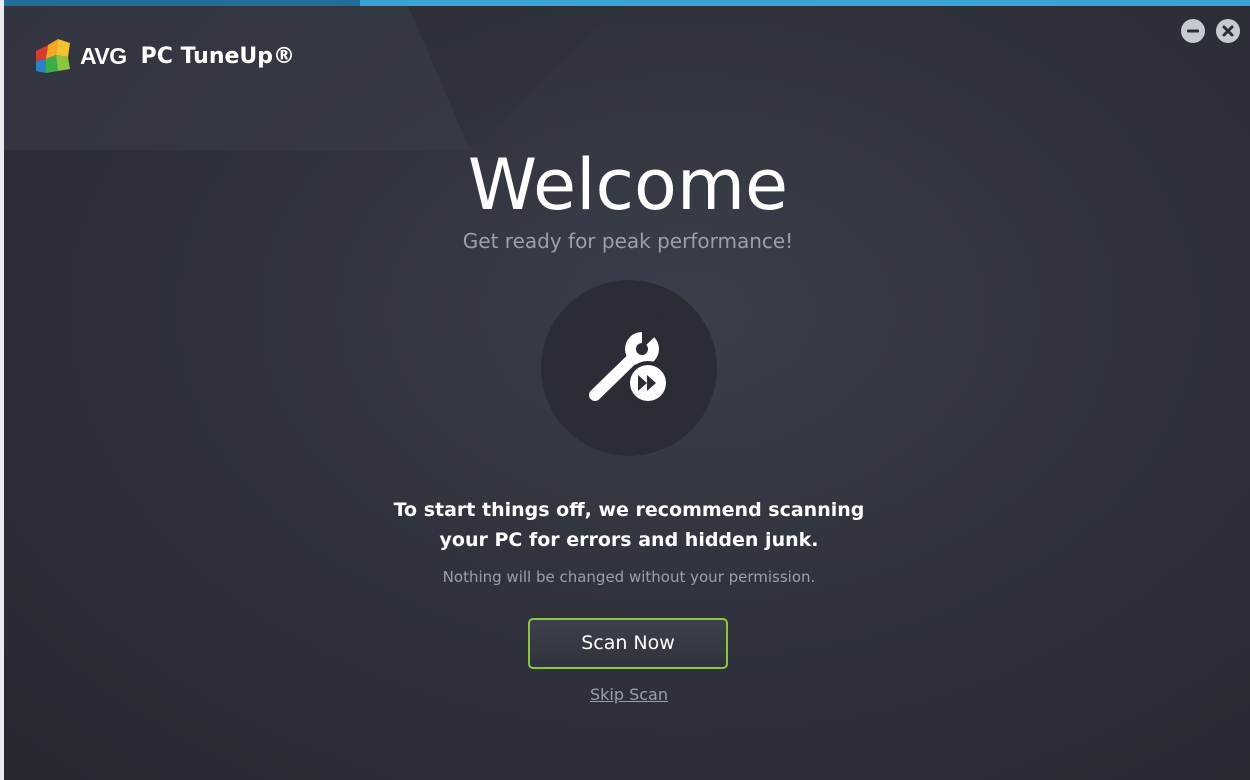 The width and height of the screenshot is (1250, 780). I want to click on close-icon, so click(1228, 31).